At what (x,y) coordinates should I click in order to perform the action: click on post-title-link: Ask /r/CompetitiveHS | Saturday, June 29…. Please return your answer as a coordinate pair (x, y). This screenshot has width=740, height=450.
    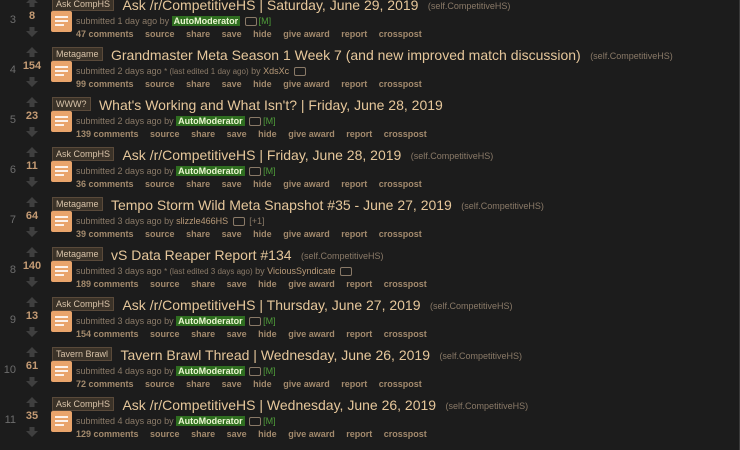
    Looking at the image, I should click on (270, 6).